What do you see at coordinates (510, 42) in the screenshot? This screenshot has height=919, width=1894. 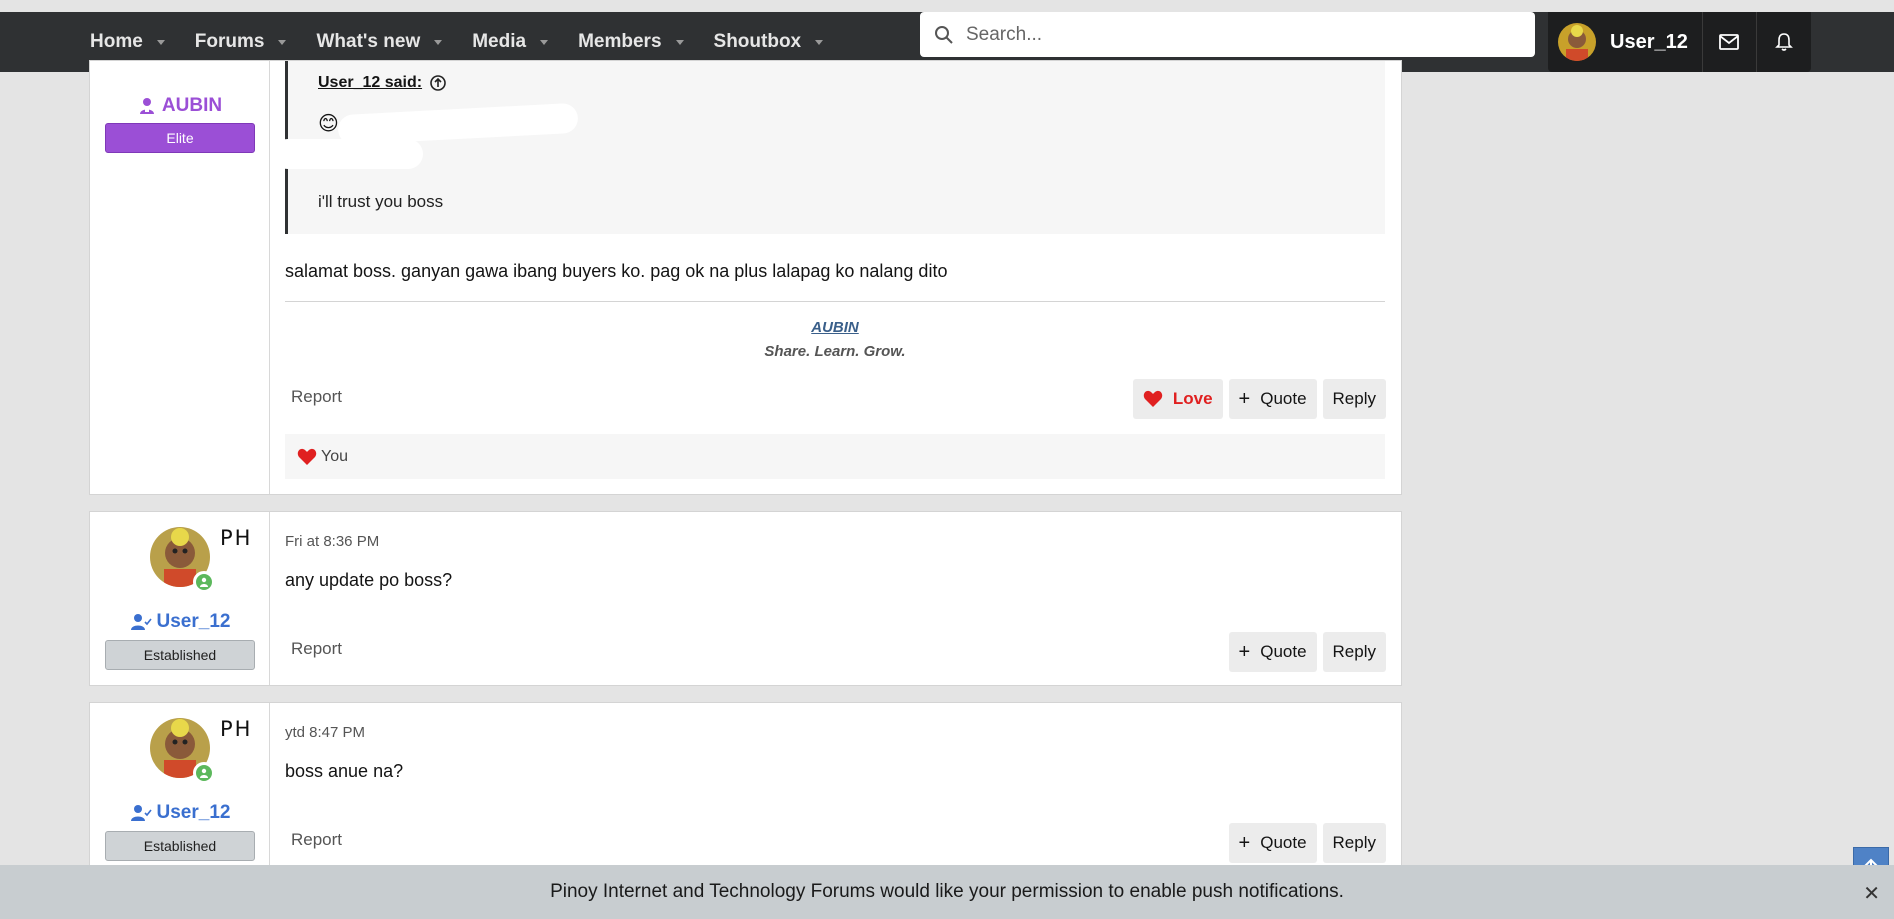 I see `nav-item-media: Media` at bounding box center [510, 42].